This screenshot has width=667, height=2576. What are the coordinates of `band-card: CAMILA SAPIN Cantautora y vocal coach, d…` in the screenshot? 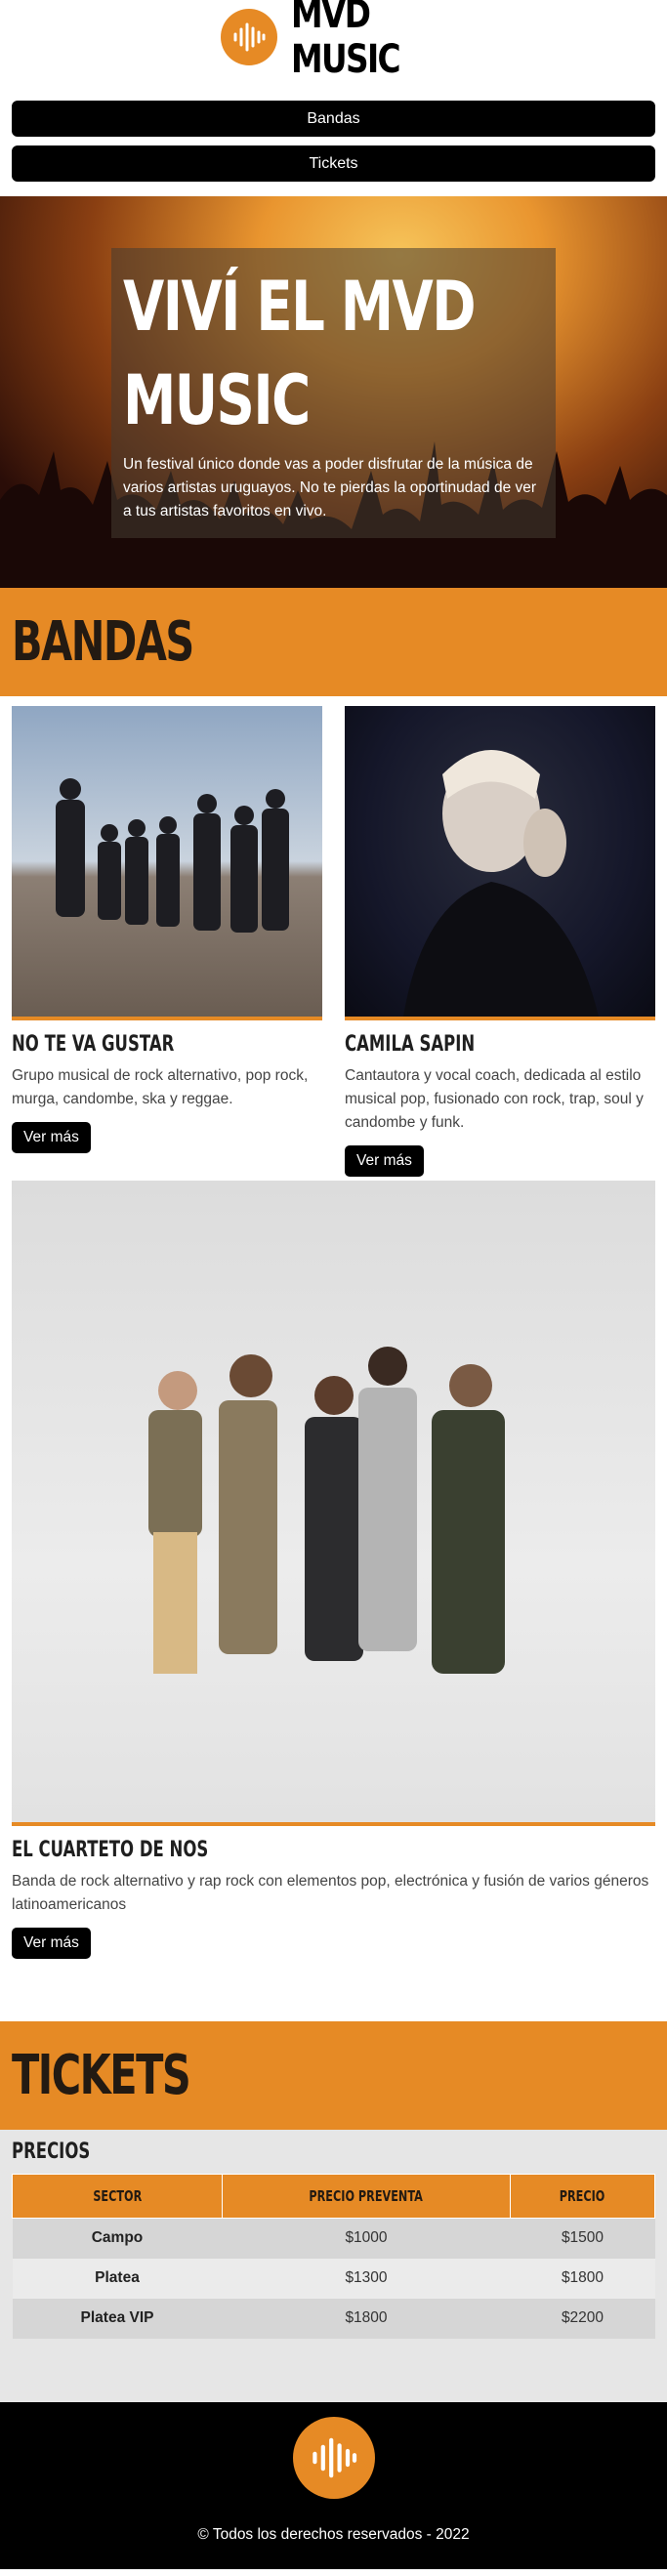 It's located at (500, 942).